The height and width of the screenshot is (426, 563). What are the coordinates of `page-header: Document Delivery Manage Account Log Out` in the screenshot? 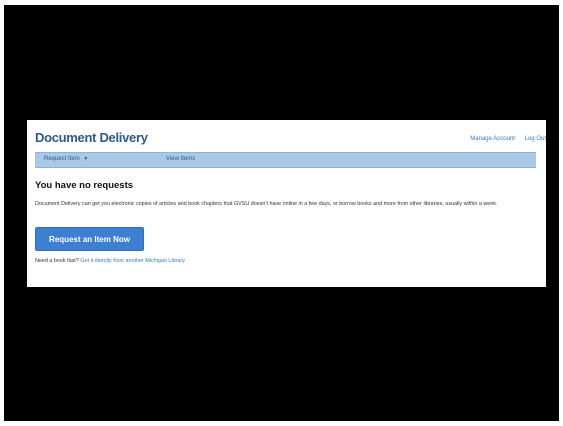 It's located at (286, 136).